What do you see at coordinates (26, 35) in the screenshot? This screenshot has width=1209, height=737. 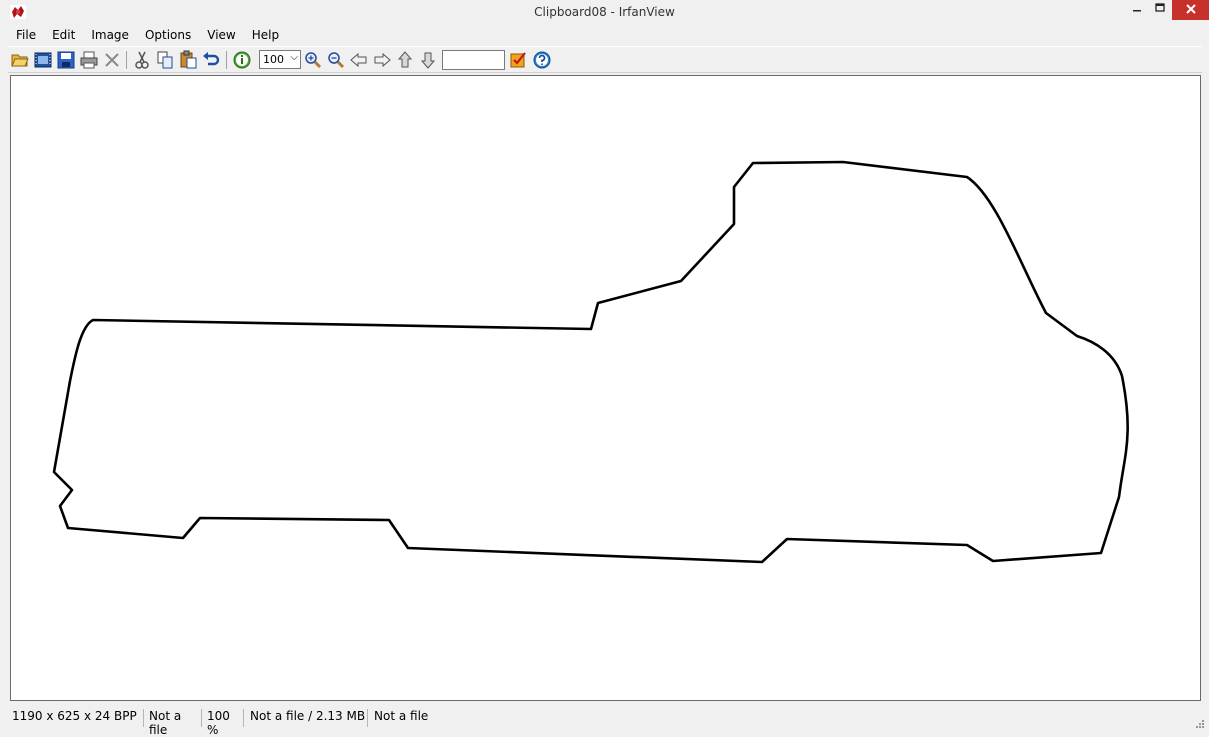 I see `menu-file: File` at bounding box center [26, 35].